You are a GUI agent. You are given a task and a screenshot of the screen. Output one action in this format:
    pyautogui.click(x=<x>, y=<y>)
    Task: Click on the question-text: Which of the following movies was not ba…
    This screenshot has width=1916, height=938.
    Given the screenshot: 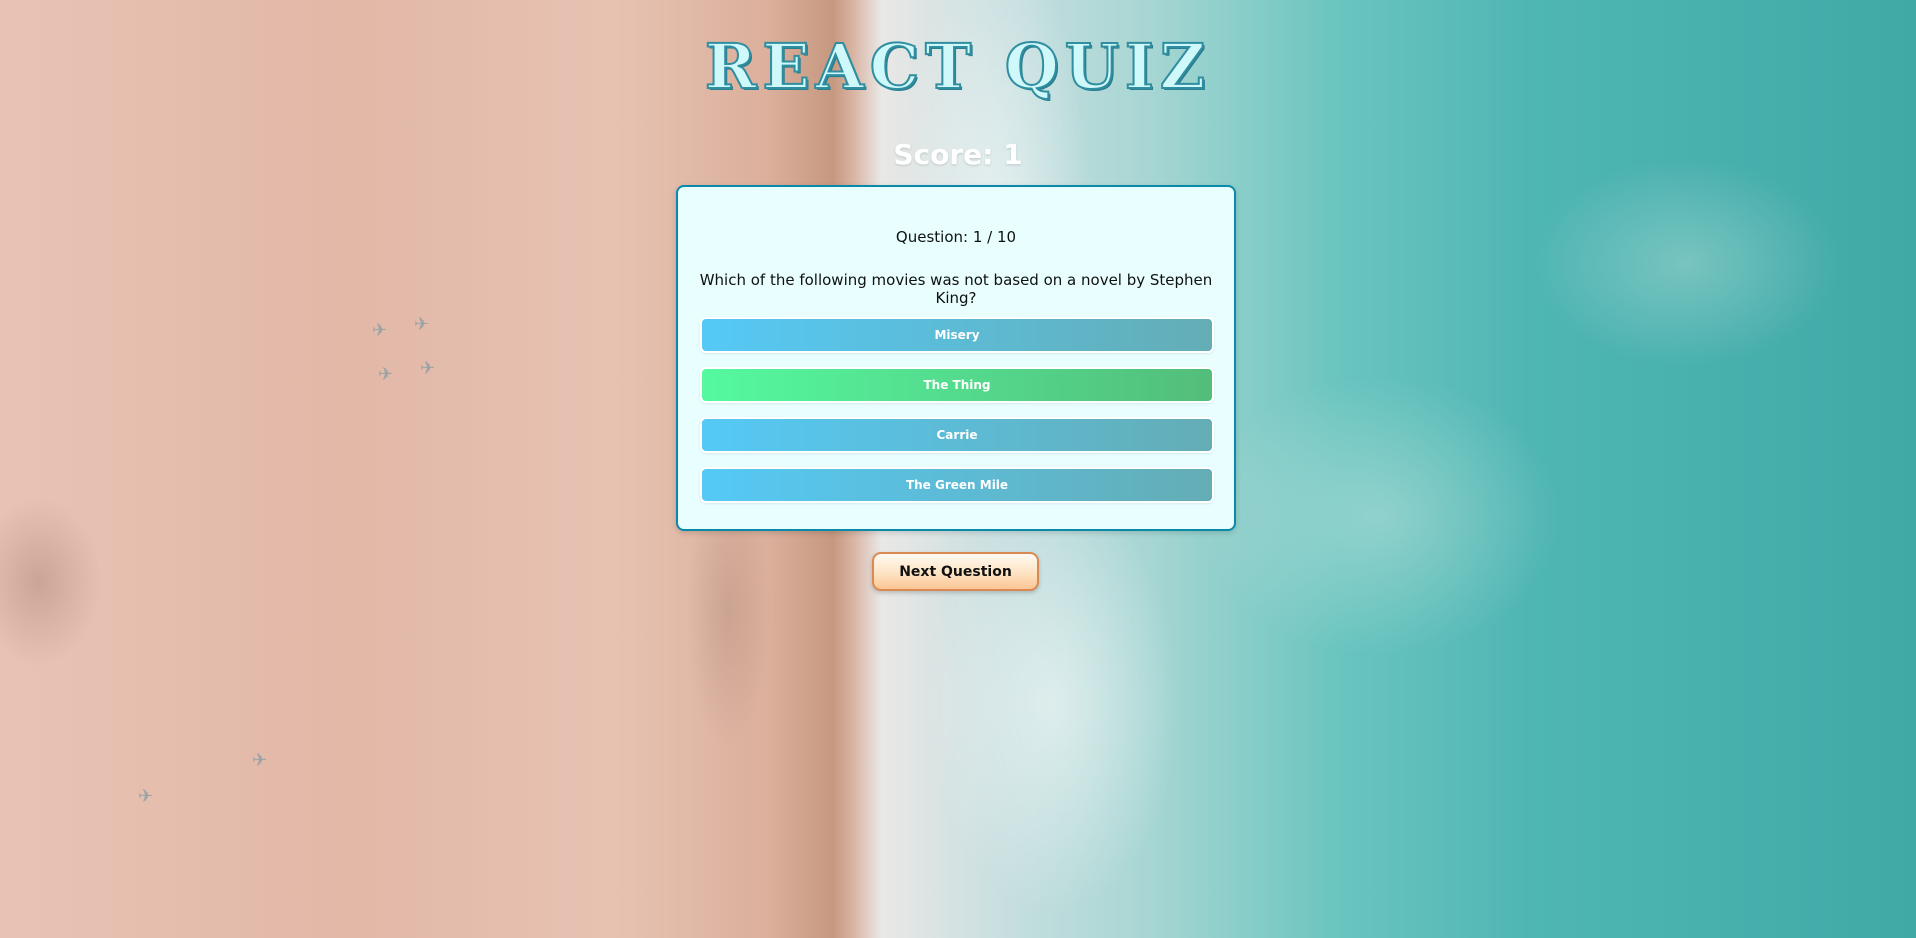 What is the action you would take?
    pyautogui.click(x=956, y=289)
    